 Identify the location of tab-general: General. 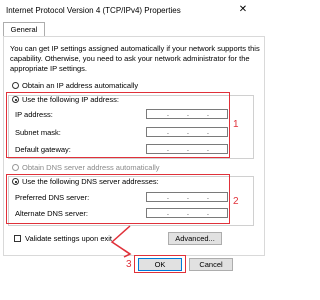
(24, 29).